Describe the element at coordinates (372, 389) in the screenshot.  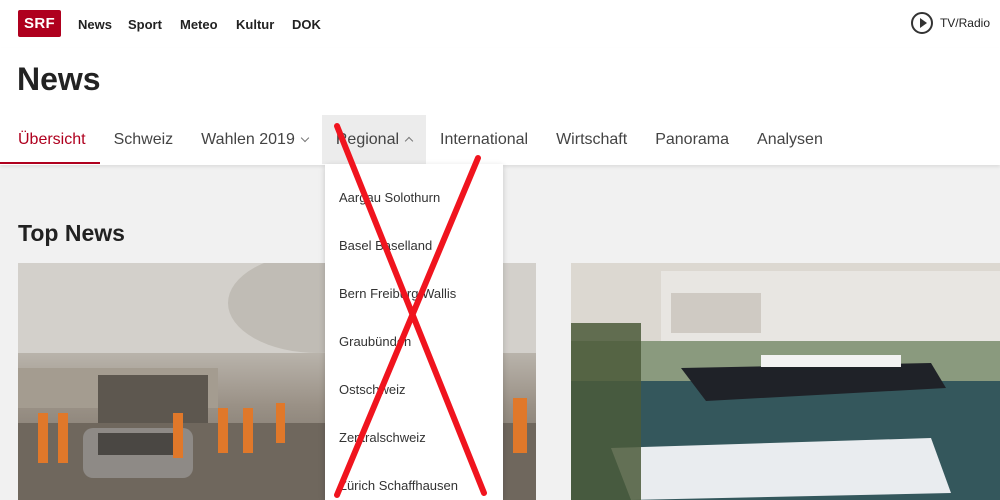
I see `dropdown-item-ostschweiz: Ostschweiz` at that location.